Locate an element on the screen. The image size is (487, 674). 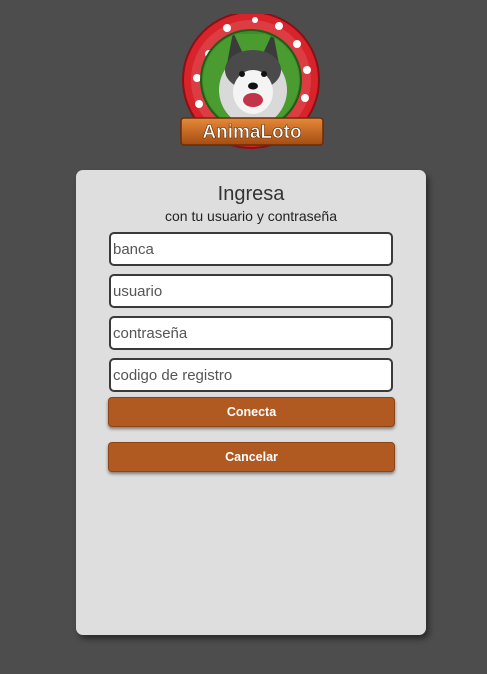
login-subtitle: con tu usuario y contraseña is located at coordinates (251, 216).